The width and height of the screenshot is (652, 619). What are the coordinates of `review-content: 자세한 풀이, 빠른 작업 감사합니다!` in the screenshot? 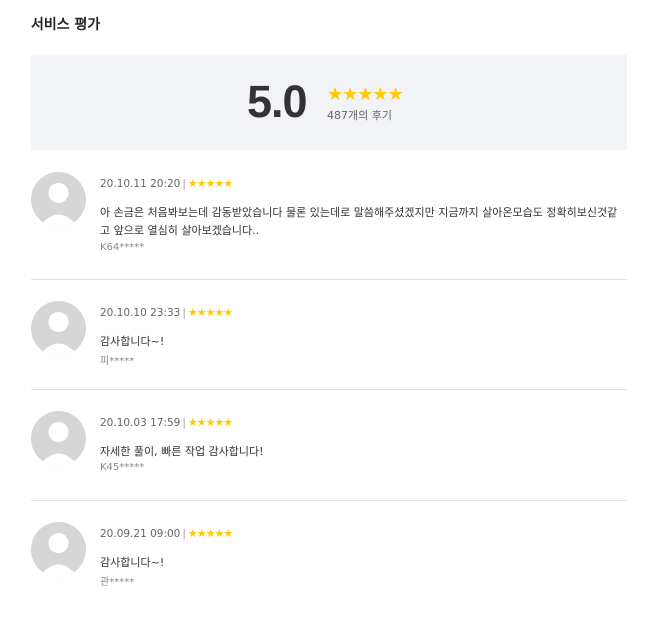 It's located at (182, 451).